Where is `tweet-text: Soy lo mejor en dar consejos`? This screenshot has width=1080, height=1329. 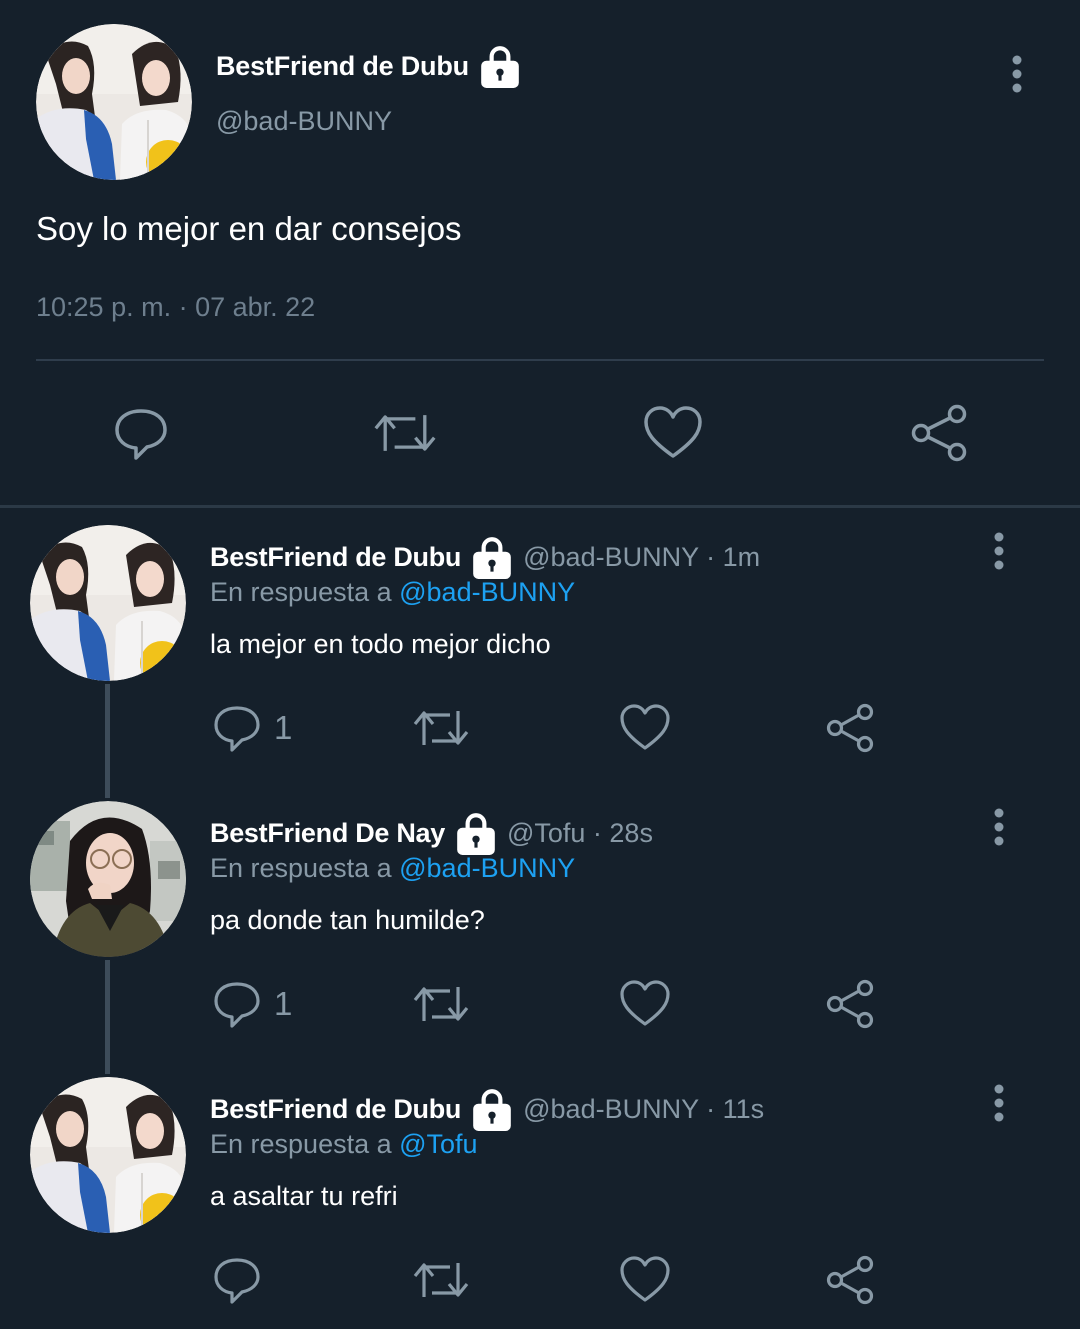 tweet-text: Soy lo mejor en dar consejos is located at coordinates (249, 228).